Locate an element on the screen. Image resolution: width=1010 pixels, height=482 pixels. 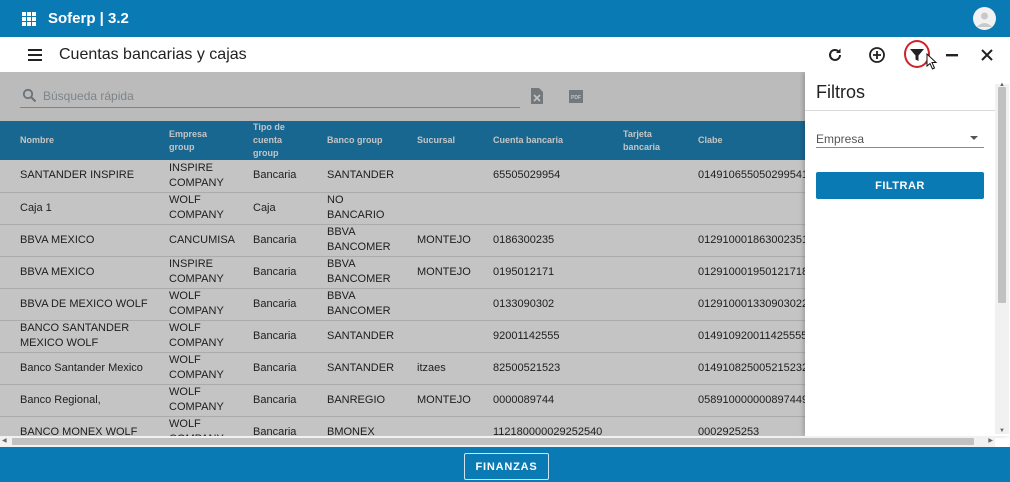
table-cell: 92001142555 is located at coordinates (526, 335).